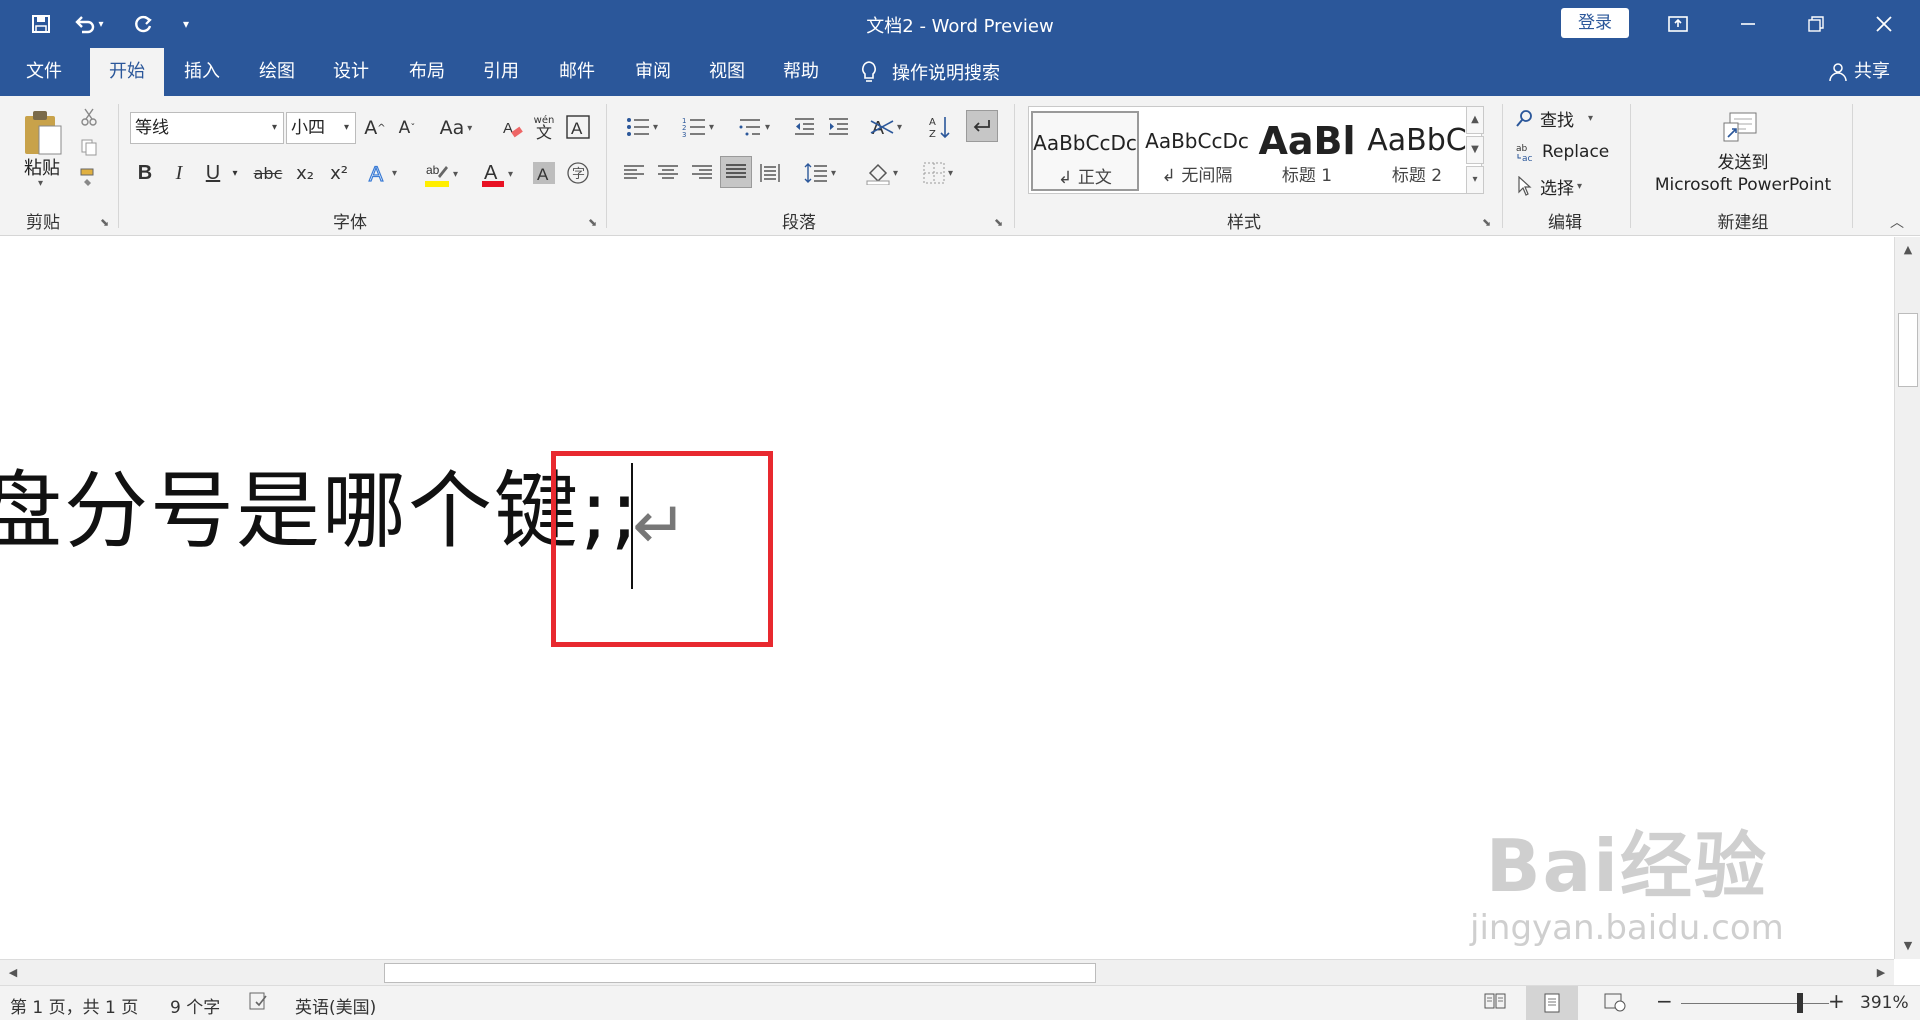  I want to click on subscript-button: x₂, so click(305, 173).